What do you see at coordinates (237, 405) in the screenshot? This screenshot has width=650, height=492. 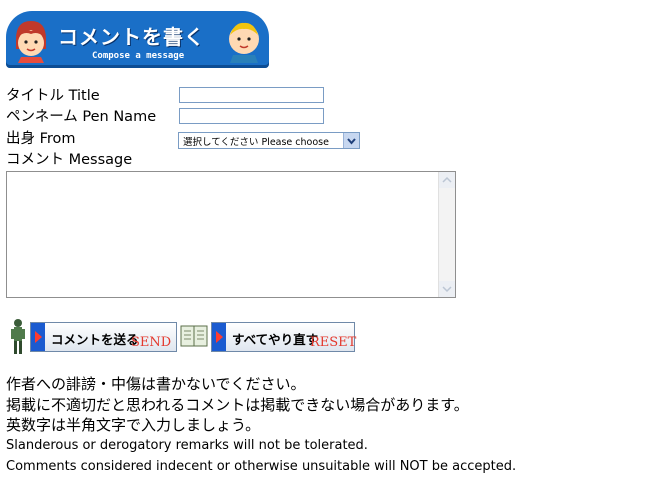 I see `note-line-2: 掲載に不適切だと思われるコメントは掲載できない場合があります。` at bounding box center [237, 405].